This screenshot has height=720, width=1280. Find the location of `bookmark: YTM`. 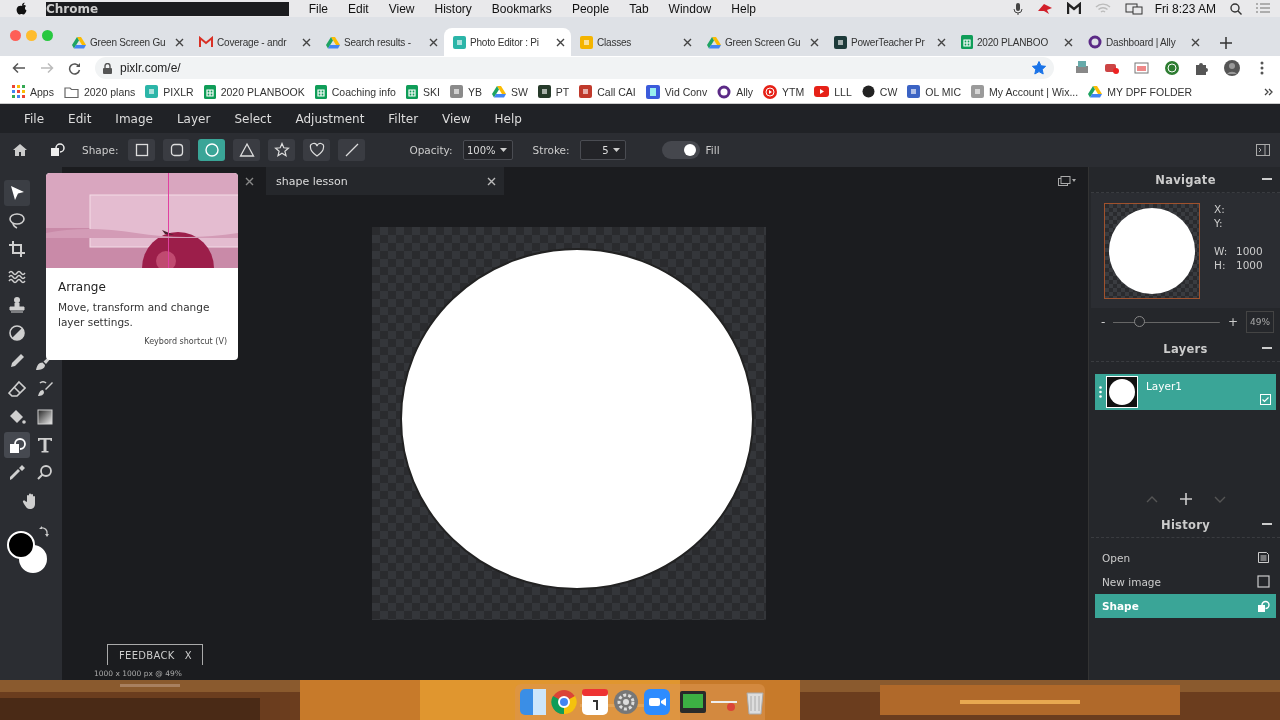

bookmark: YTM is located at coordinates (784, 91).